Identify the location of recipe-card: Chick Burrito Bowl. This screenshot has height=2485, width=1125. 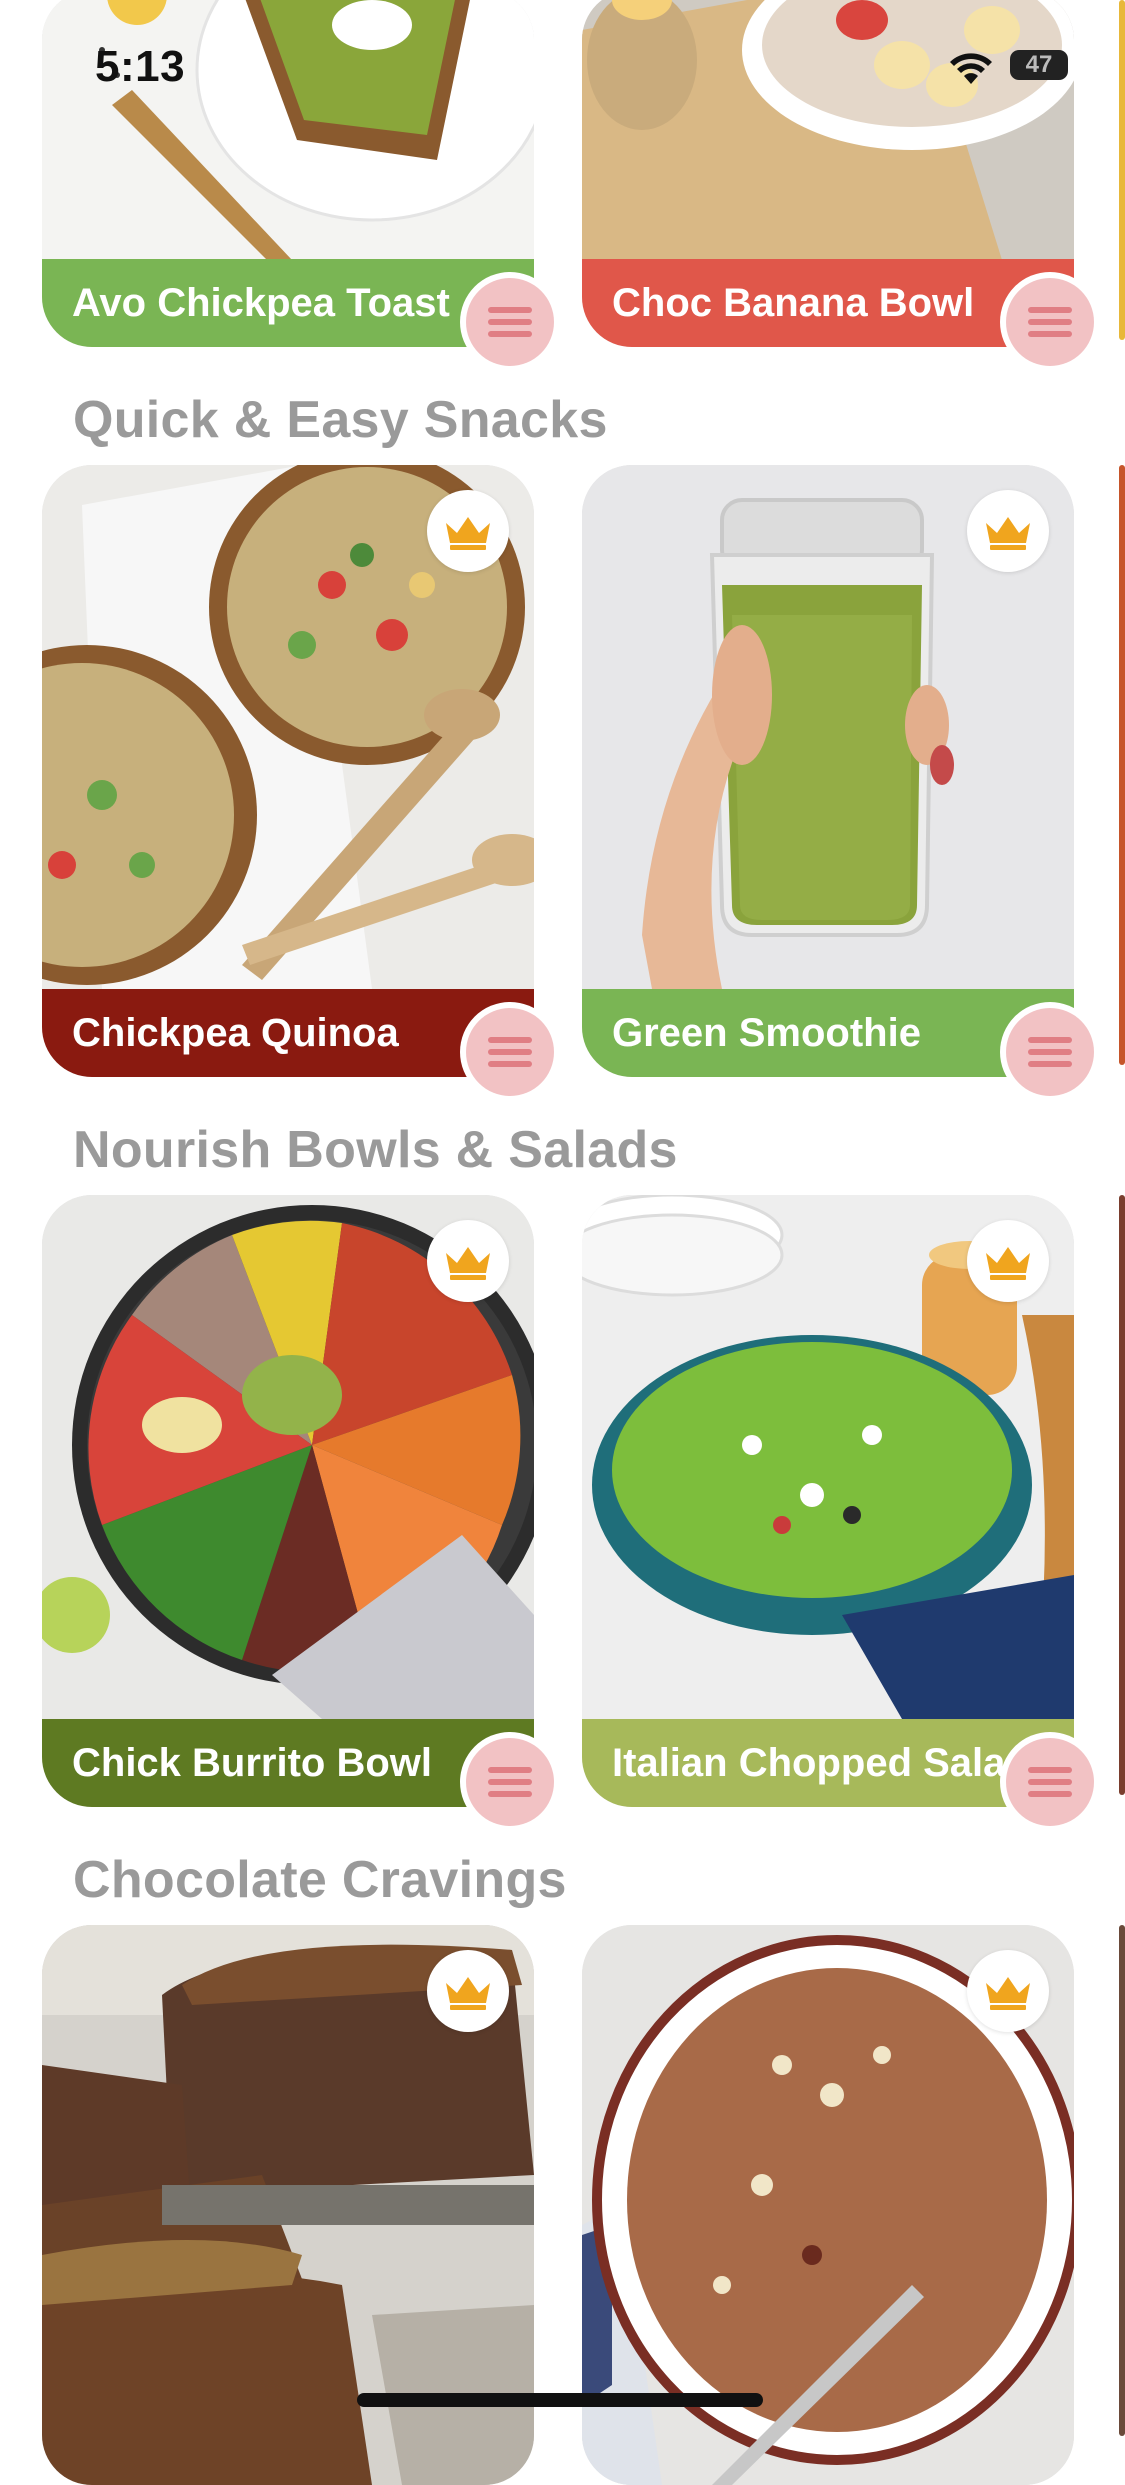
(288, 1501).